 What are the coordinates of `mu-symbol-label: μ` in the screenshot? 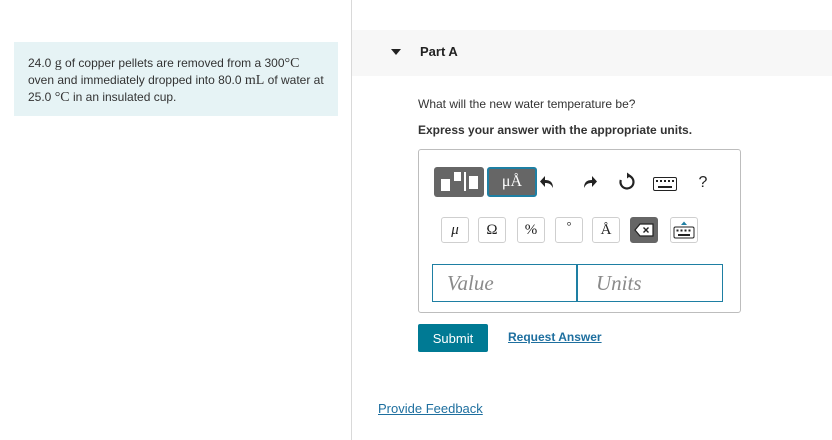 It's located at (455, 229).